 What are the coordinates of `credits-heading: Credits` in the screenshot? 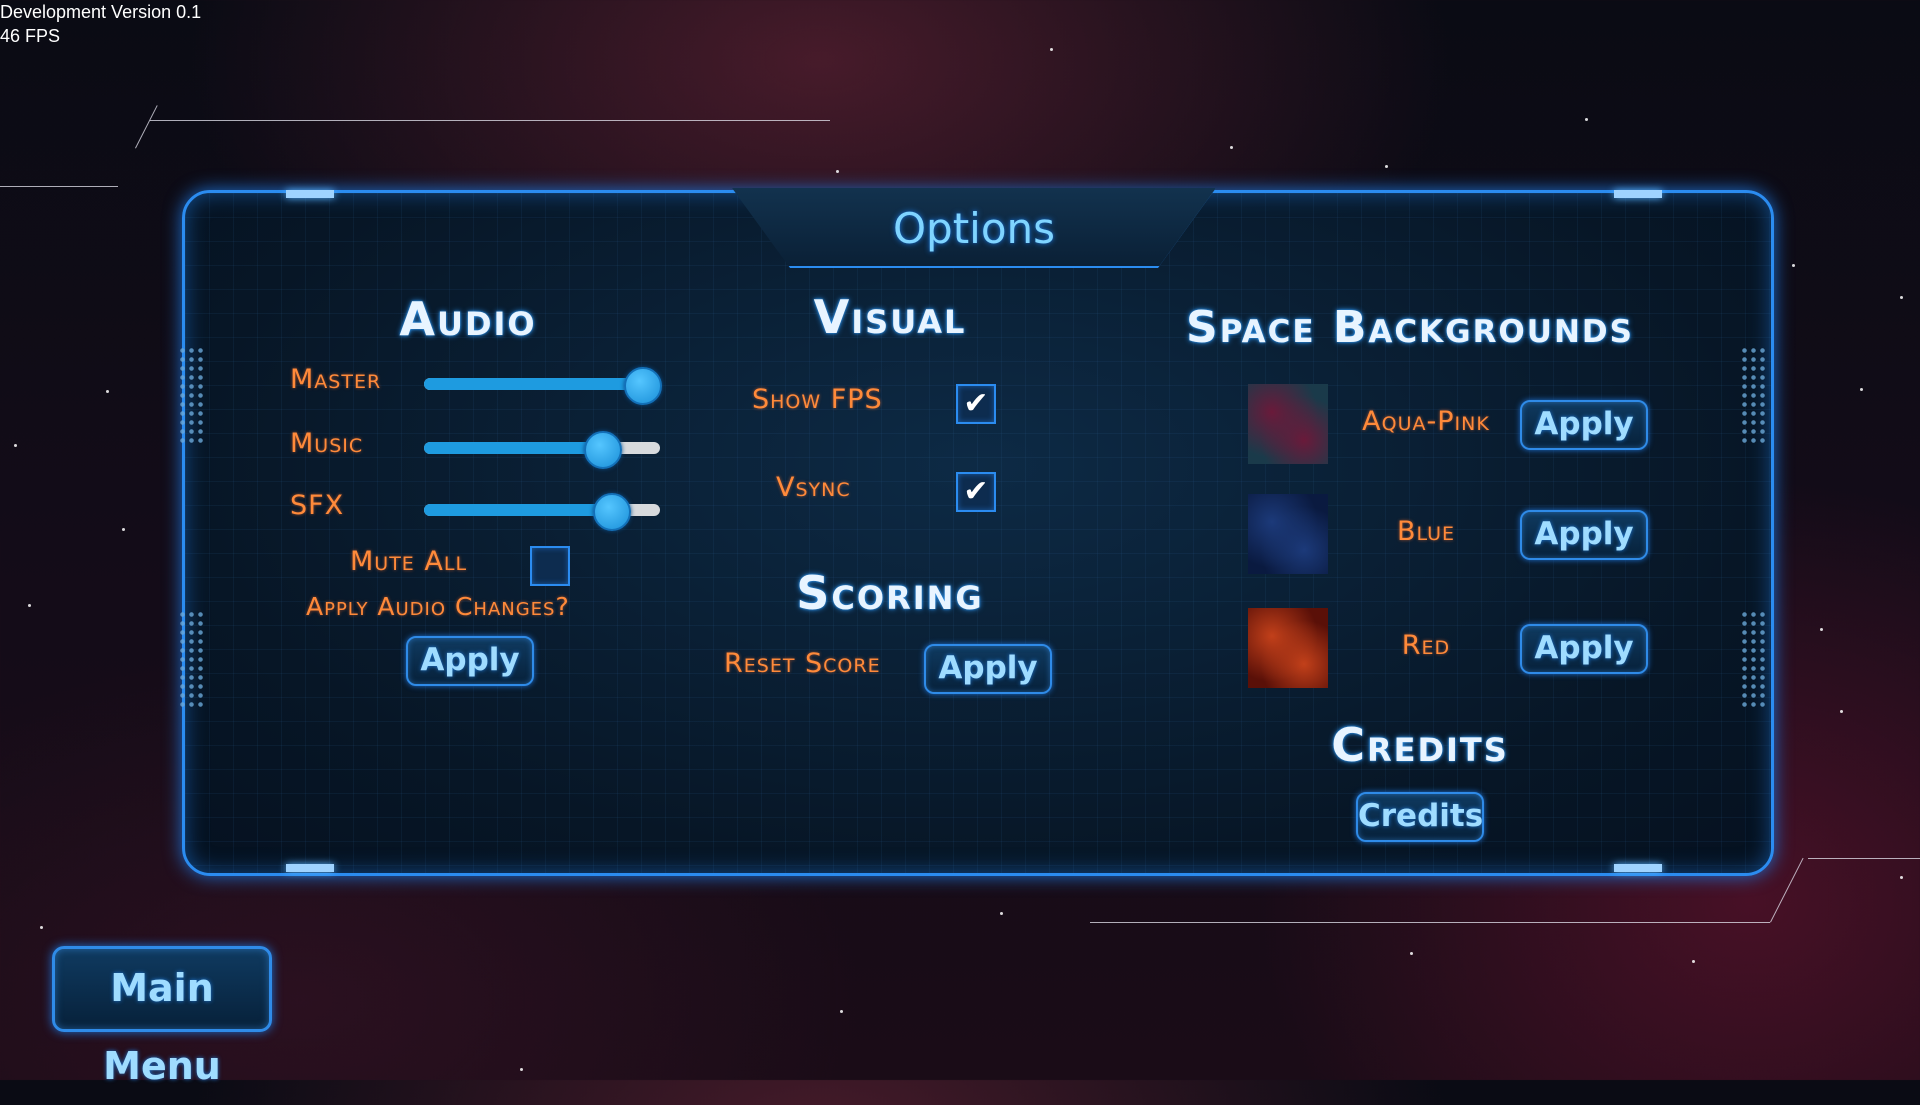 It's located at (1420, 745).